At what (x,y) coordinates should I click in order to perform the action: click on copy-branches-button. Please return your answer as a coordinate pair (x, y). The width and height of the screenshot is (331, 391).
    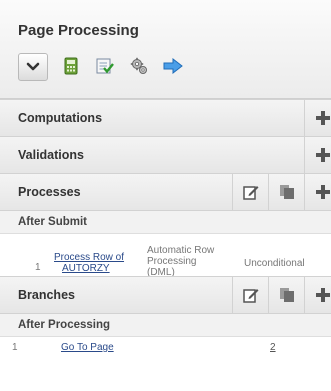
    Looking at the image, I should click on (286, 295).